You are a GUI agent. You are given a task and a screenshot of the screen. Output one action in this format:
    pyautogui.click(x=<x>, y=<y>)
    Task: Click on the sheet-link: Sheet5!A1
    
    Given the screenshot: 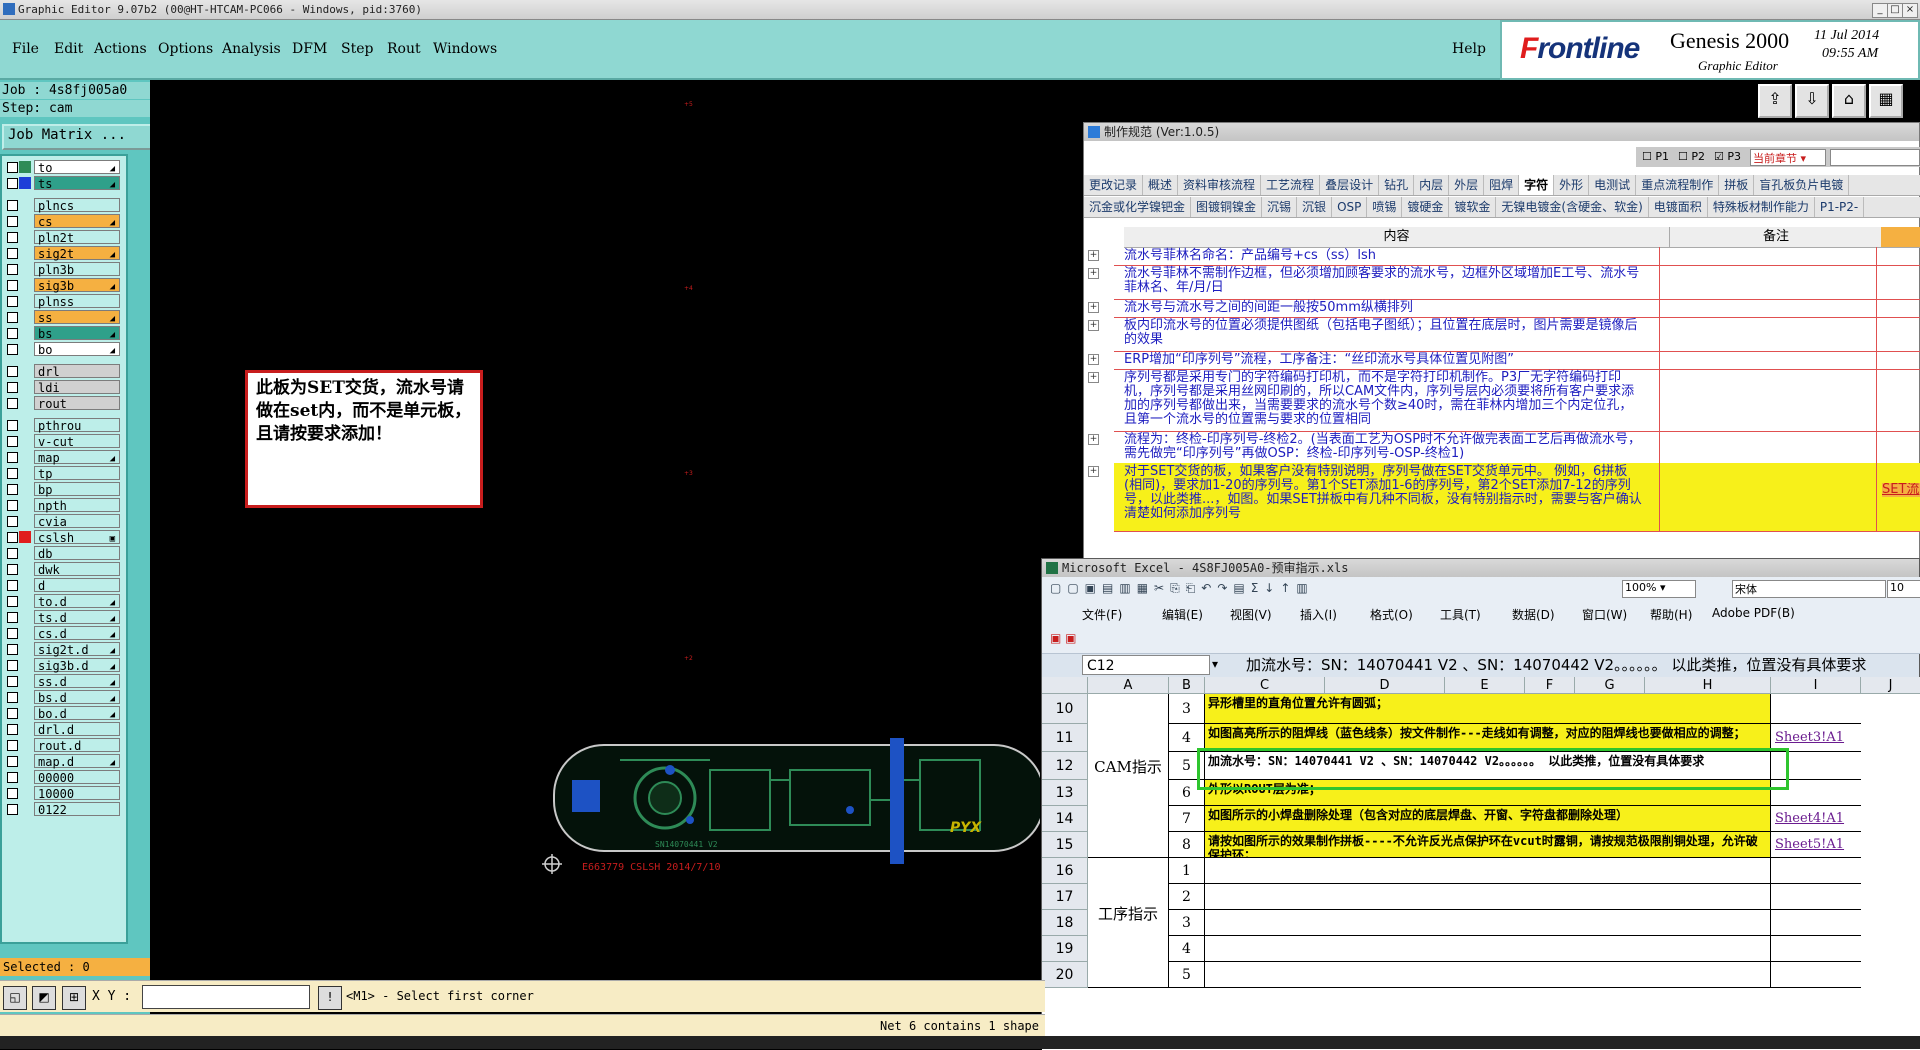 What is the action you would take?
    pyautogui.click(x=1809, y=844)
    